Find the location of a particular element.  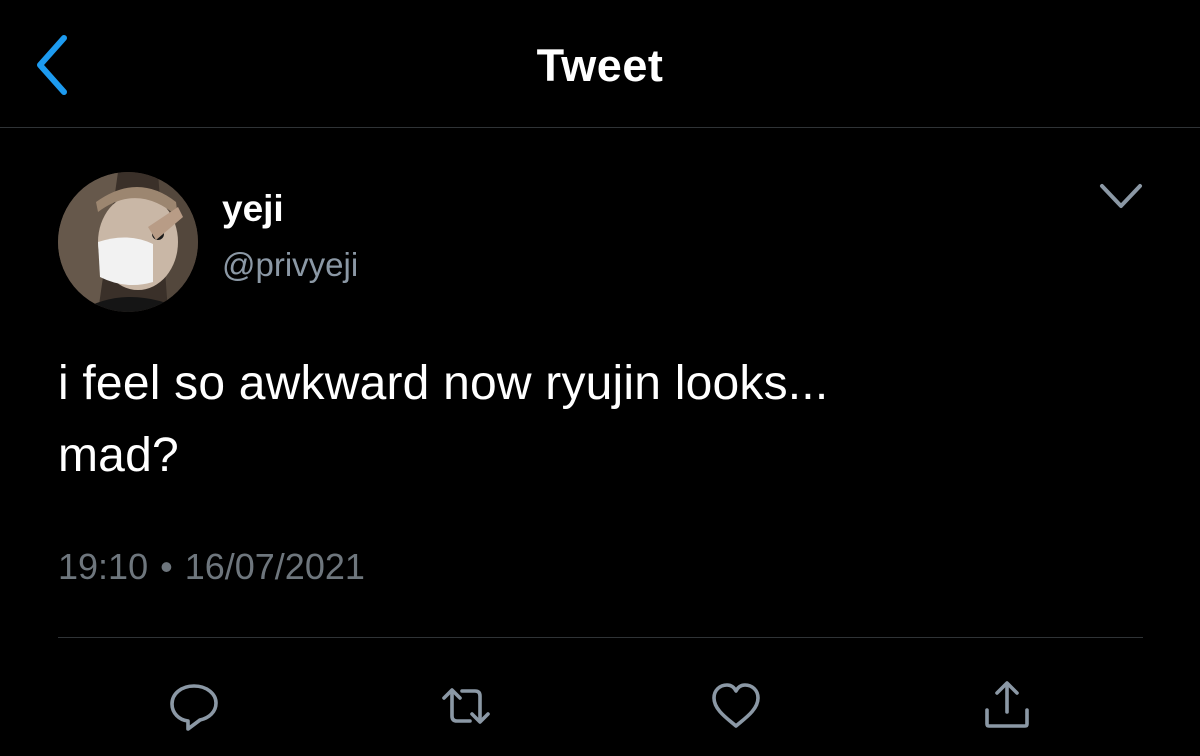

tweet-text-line: mad? is located at coordinates (118, 455).